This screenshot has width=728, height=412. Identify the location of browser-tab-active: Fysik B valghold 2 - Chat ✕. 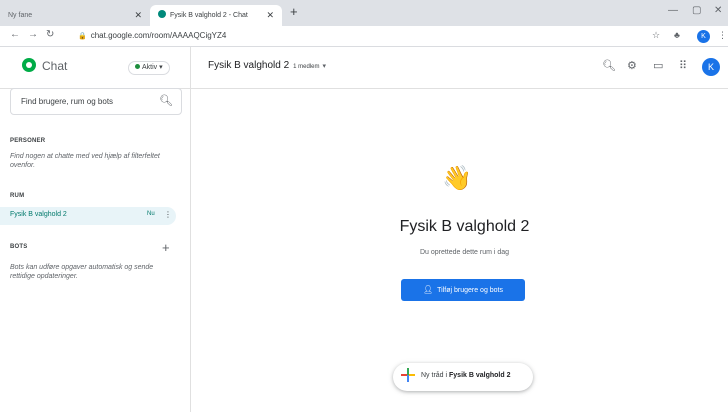
(216, 15).